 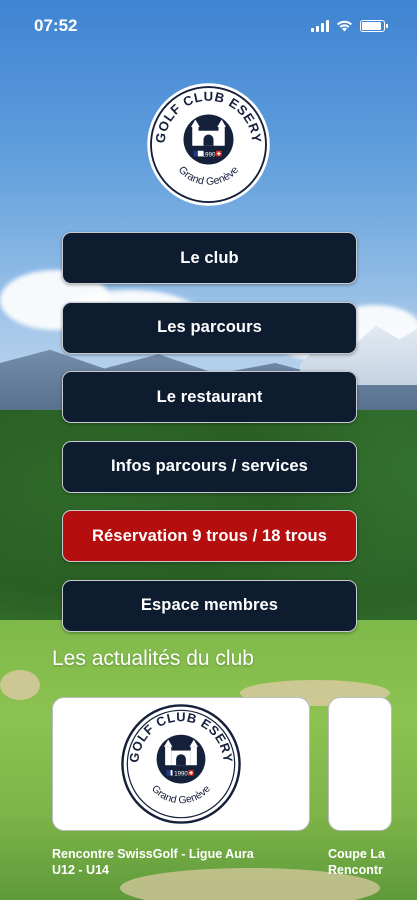 I want to click on le-restaurant-button: Le restaurant, so click(x=209, y=397).